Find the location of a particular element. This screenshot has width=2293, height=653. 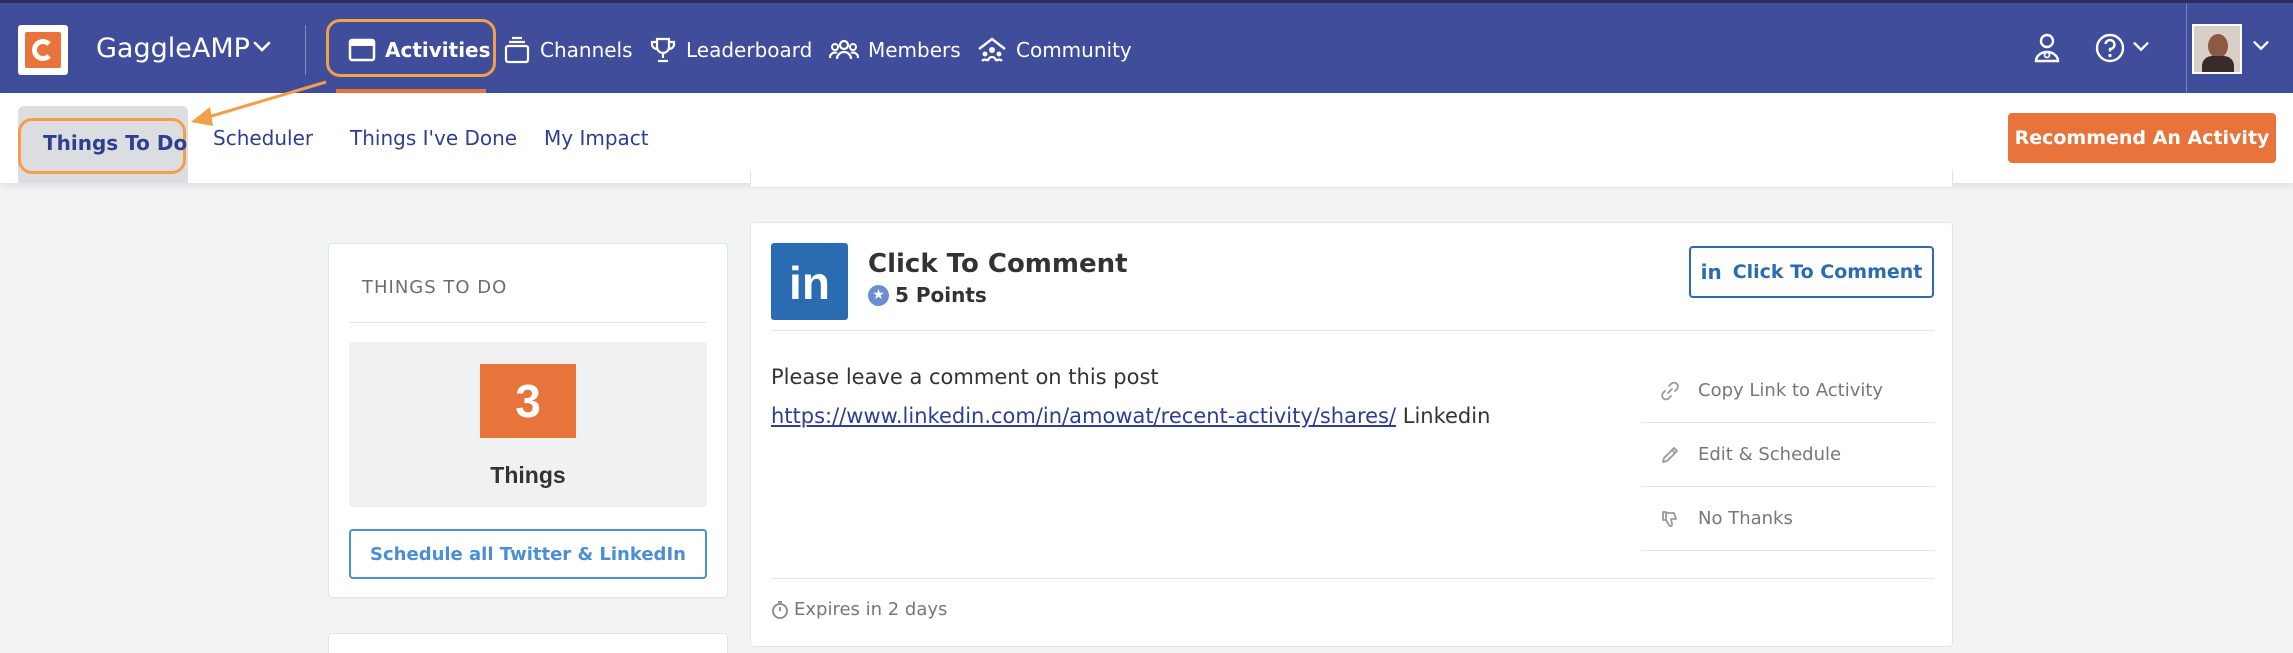

channels-icon is located at coordinates (517, 50).